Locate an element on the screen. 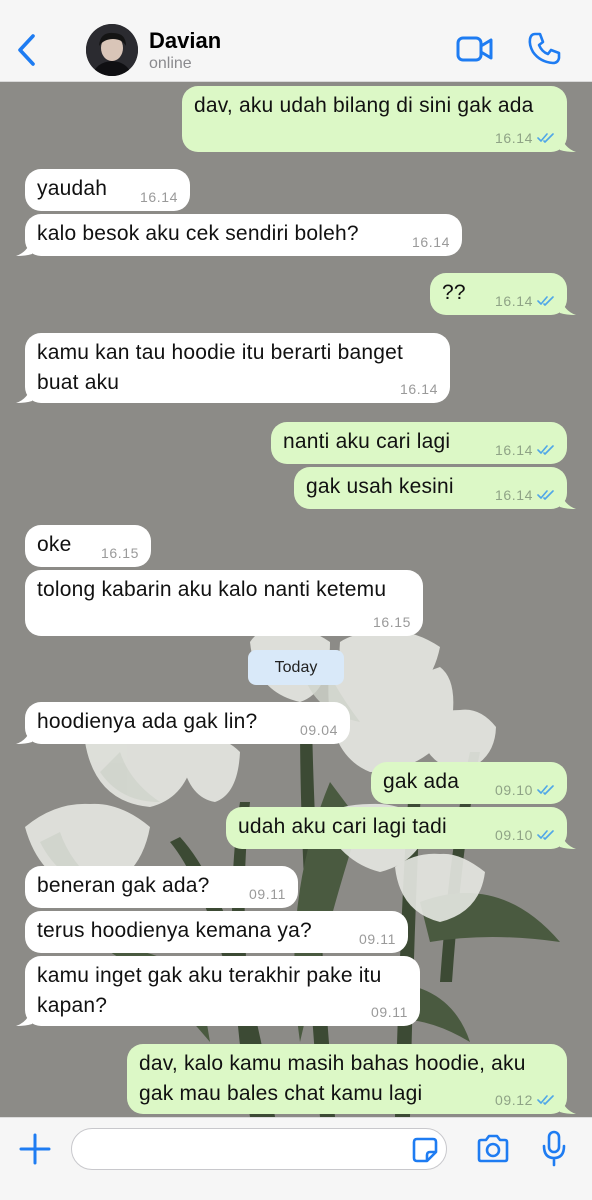  sticker-icon is located at coordinates (425, 1150).